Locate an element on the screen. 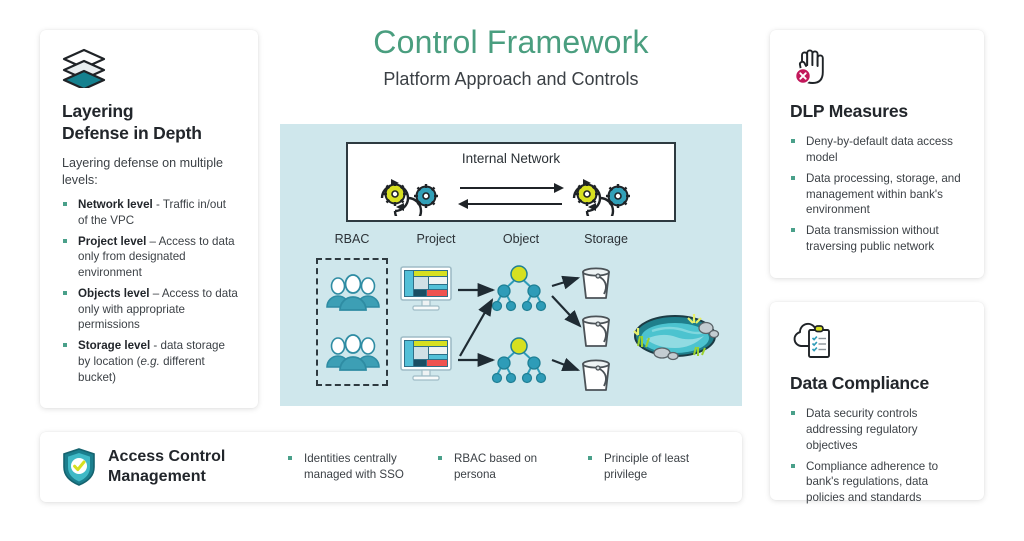 This screenshot has width=1024, height=541. layers-icon is located at coordinates (84, 69).